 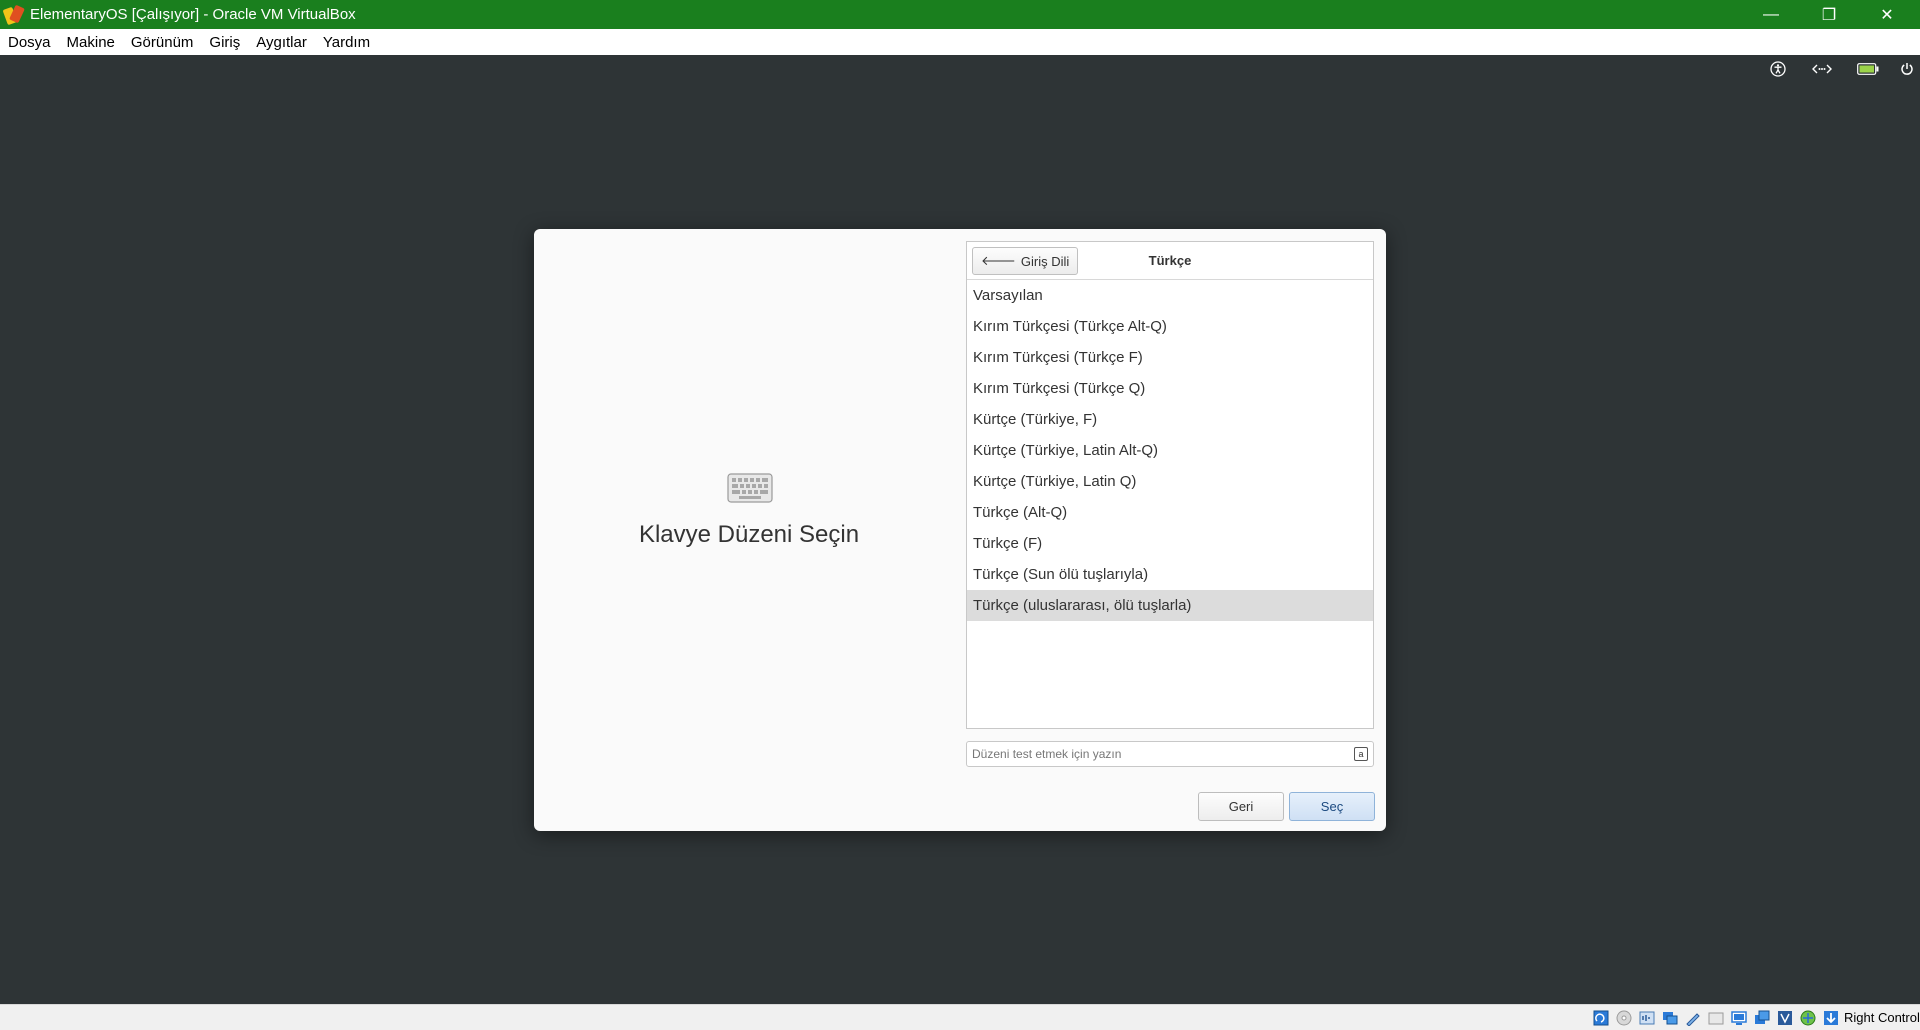 I want to click on menu-devices: Aygıtlar, so click(x=281, y=42).